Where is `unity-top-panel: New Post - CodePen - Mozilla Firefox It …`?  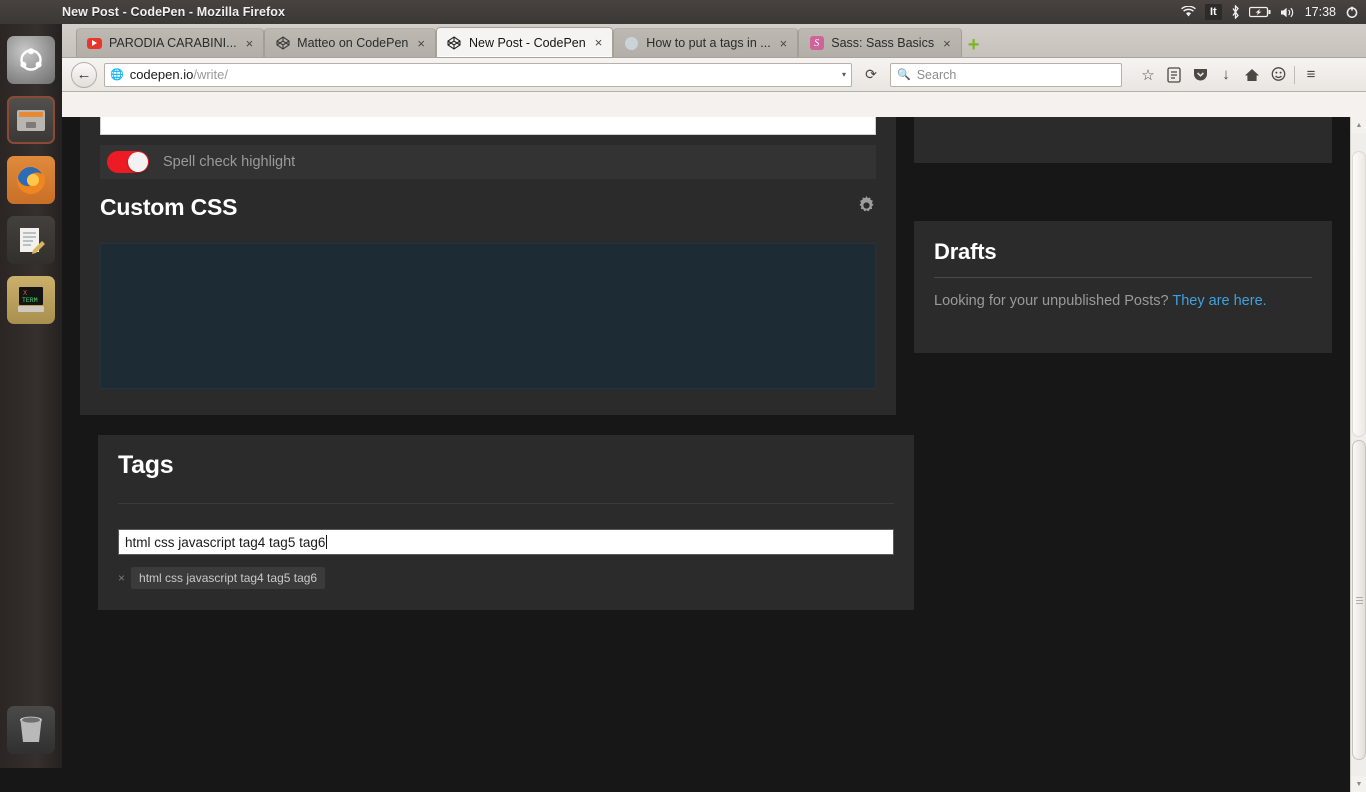
unity-top-panel: New Post - CodePen - Mozilla Firefox It … is located at coordinates (683, 12).